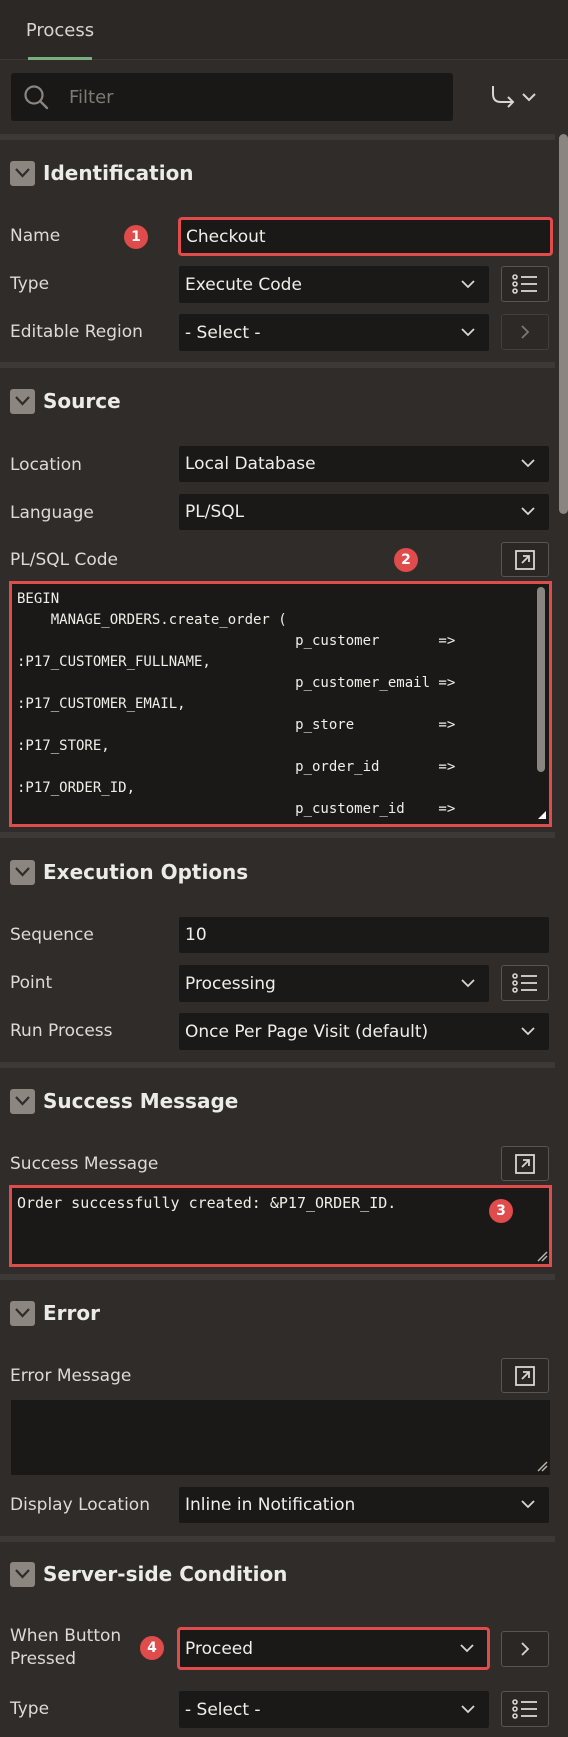 The width and height of the screenshot is (568, 1737). What do you see at coordinates (406, 560) in the screenshot?
I see `callout-badge-2: 2` at bounding box center [406, 560].